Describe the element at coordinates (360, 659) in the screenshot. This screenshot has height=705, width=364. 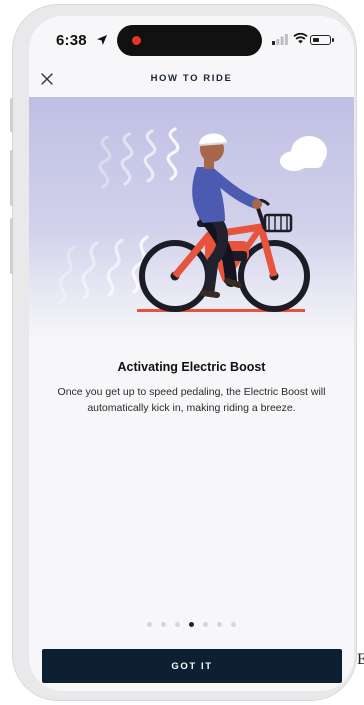
I see `edge-text: E` at that location.